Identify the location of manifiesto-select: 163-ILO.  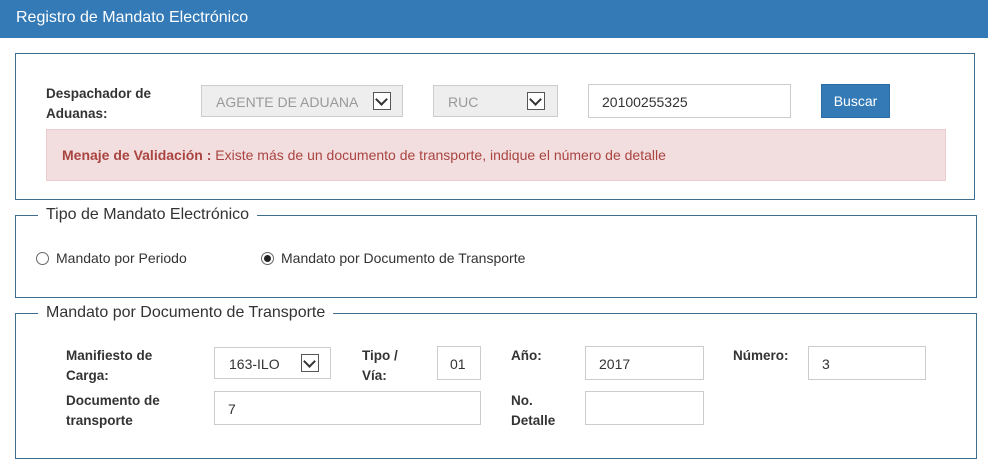
(272, 363).